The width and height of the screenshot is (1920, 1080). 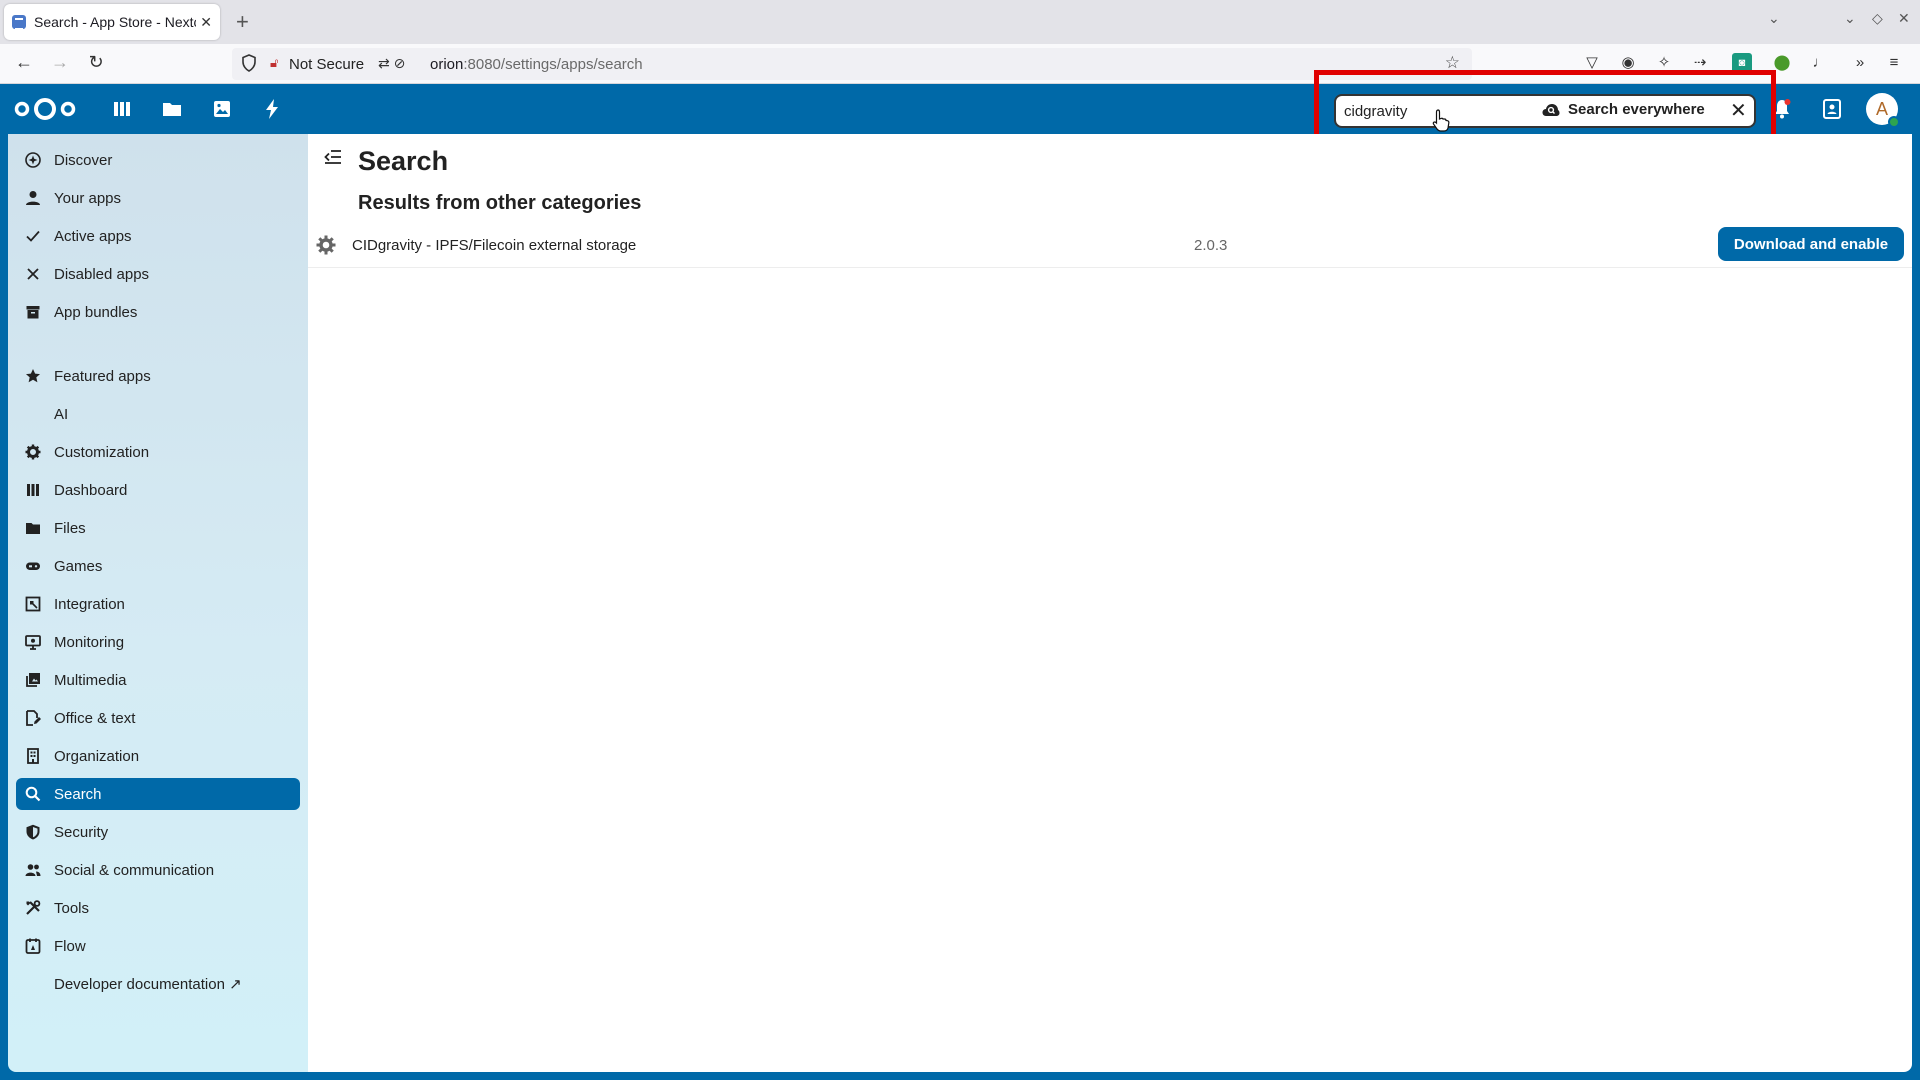 I want to click on sidebar-item-social-communication: Social & communication, so click(x=158, y=870).